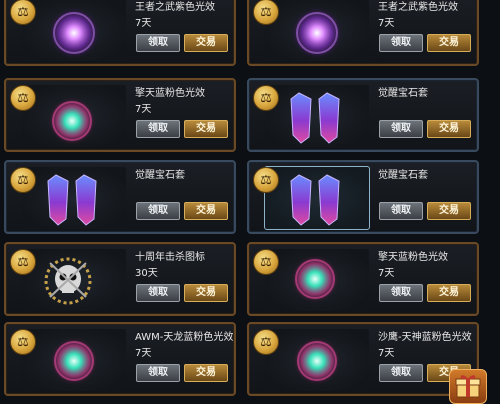 This screenshot has height=404, width=500. I want to click on item-name: 沙鹰-天神蓝粉色光效, so click(425, 337).